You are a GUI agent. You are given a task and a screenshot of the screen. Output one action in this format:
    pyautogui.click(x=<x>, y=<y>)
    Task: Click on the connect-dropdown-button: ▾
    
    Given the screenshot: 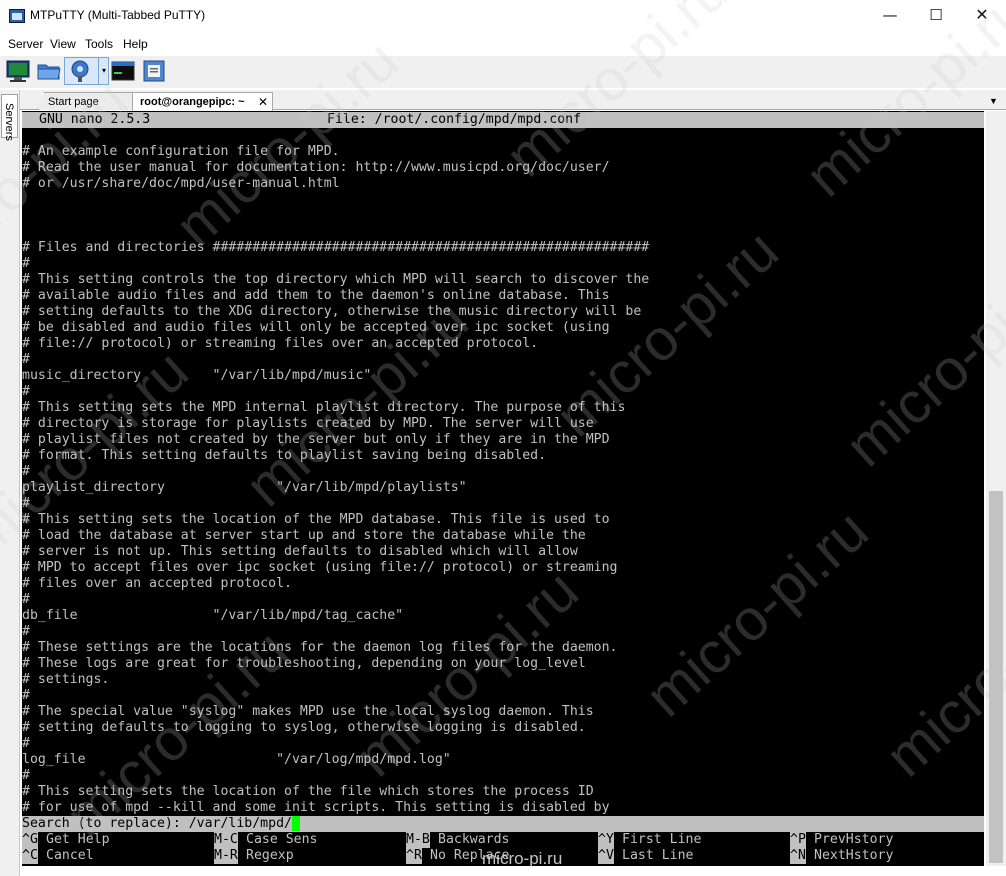 What is the action you would take?
    pyautogui.click(x=103, y=71)
    